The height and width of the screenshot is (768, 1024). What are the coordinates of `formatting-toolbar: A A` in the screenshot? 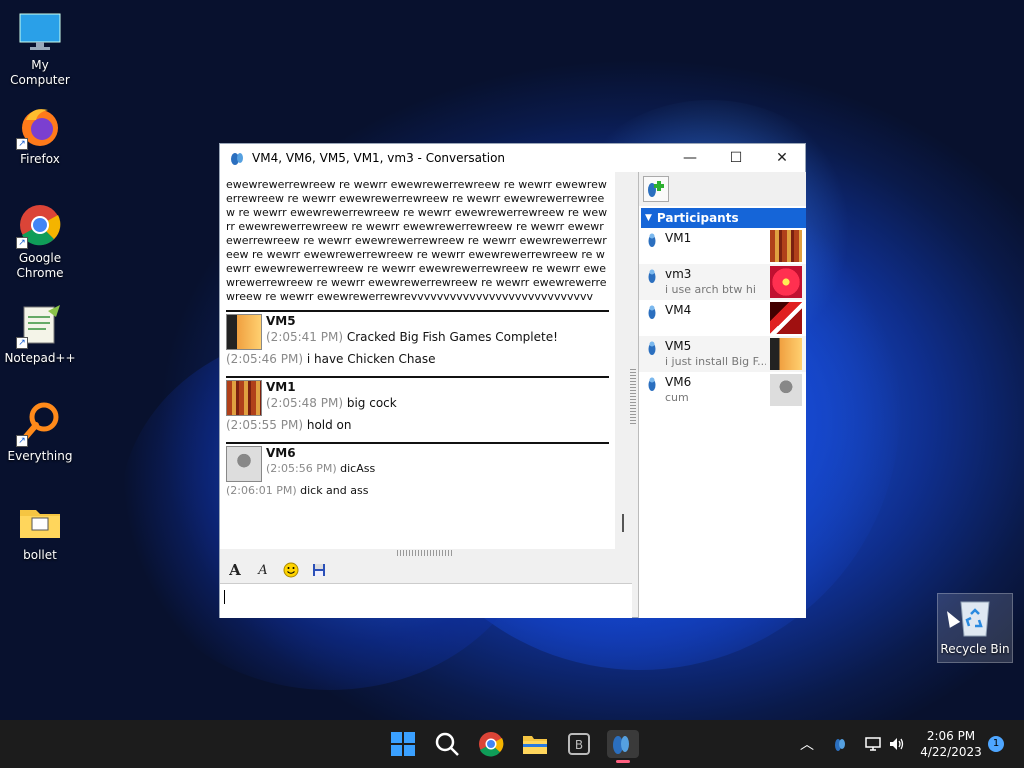 It's located at (426, 570).